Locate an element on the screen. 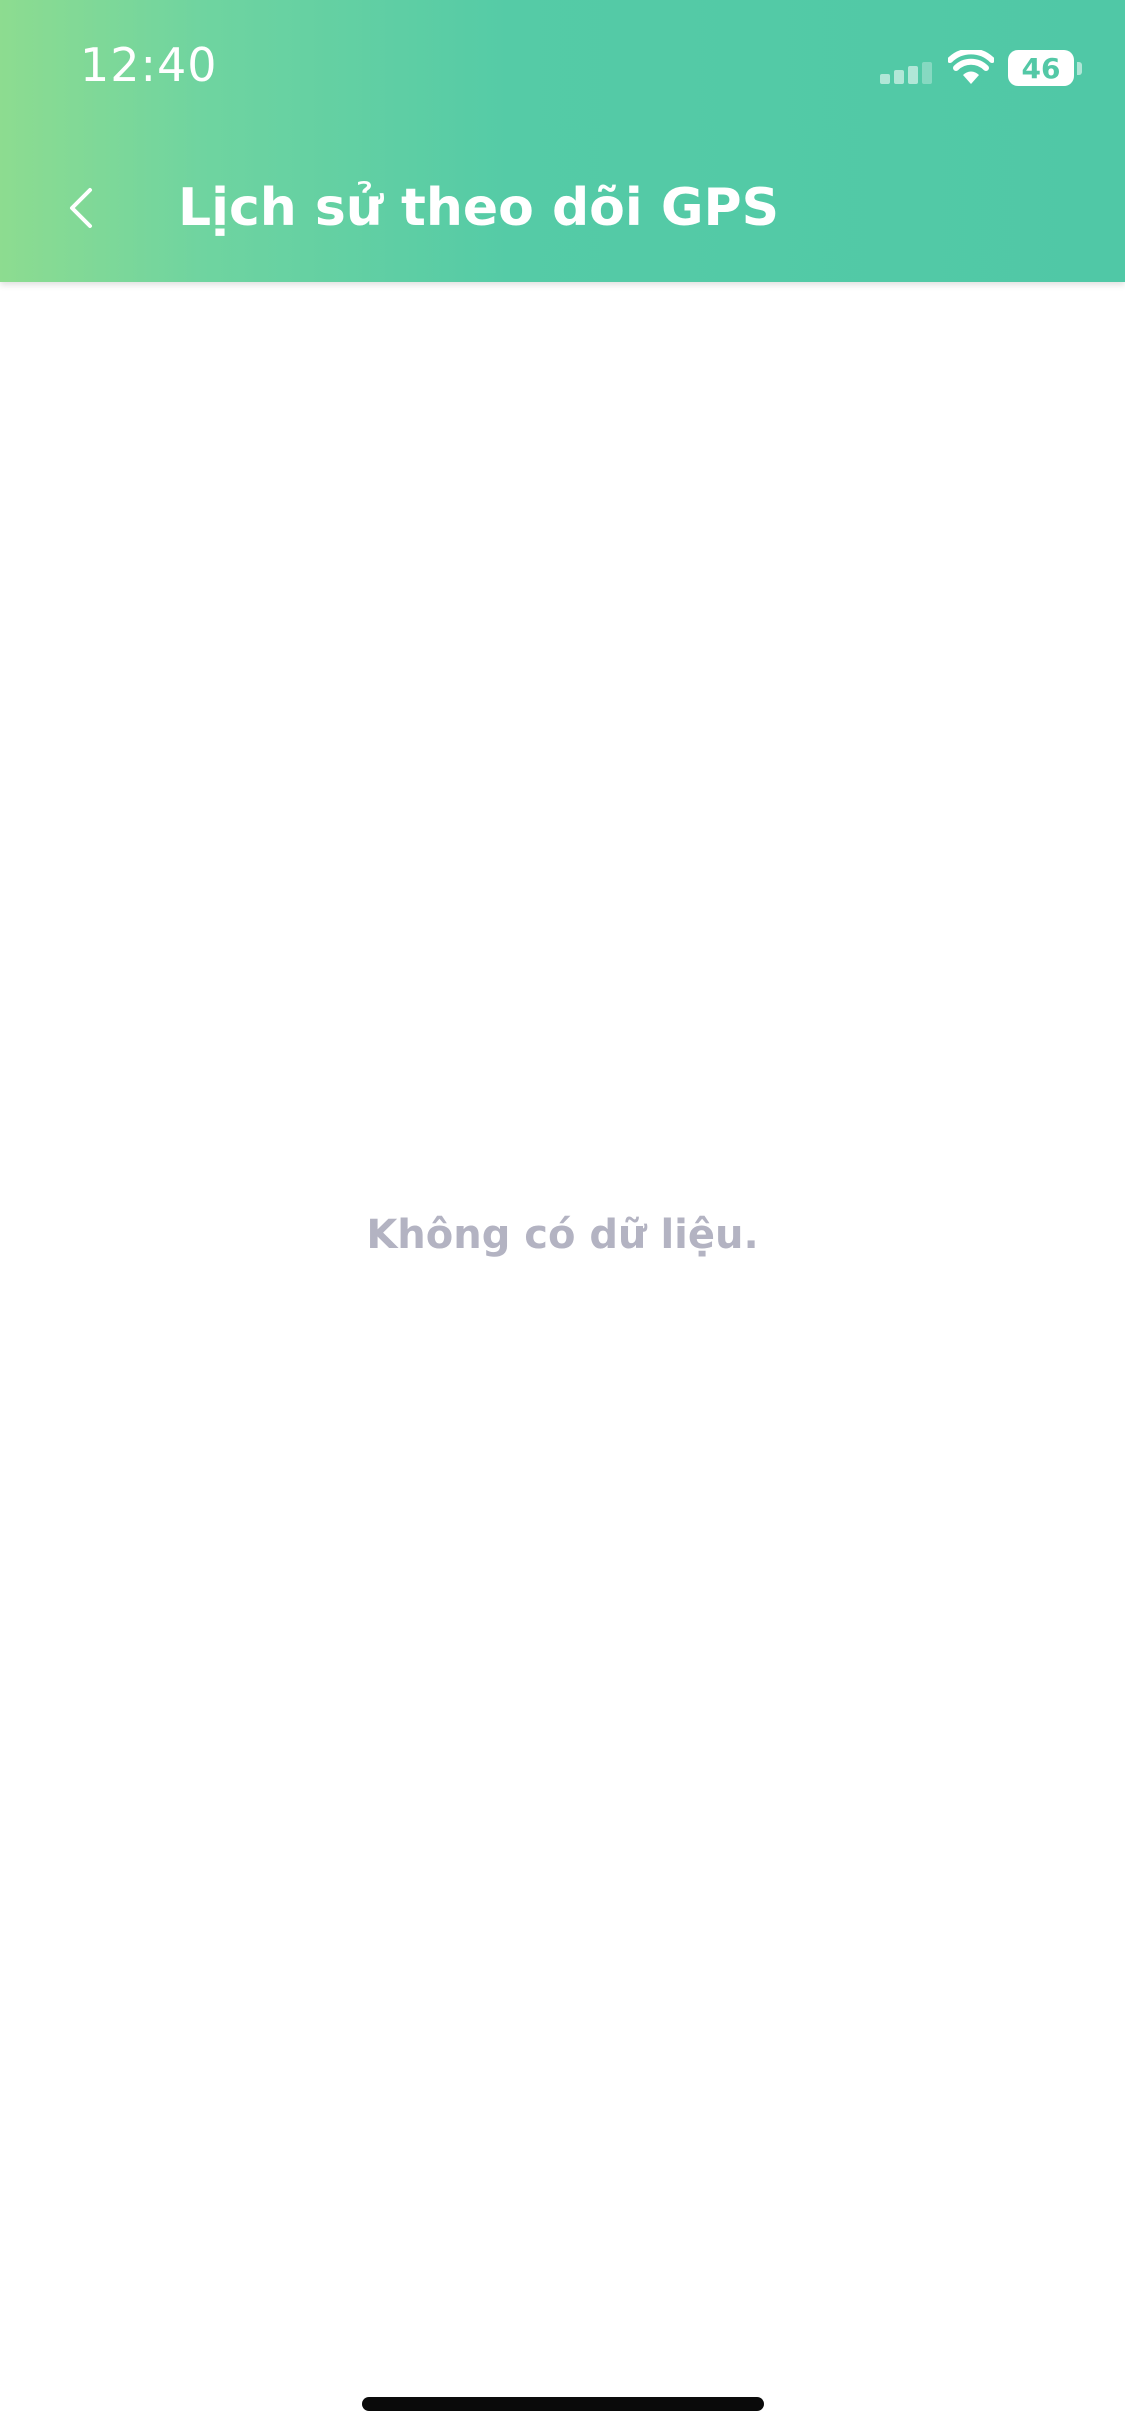  battery-level-text: 46 is located at coordinates (1041, 68).